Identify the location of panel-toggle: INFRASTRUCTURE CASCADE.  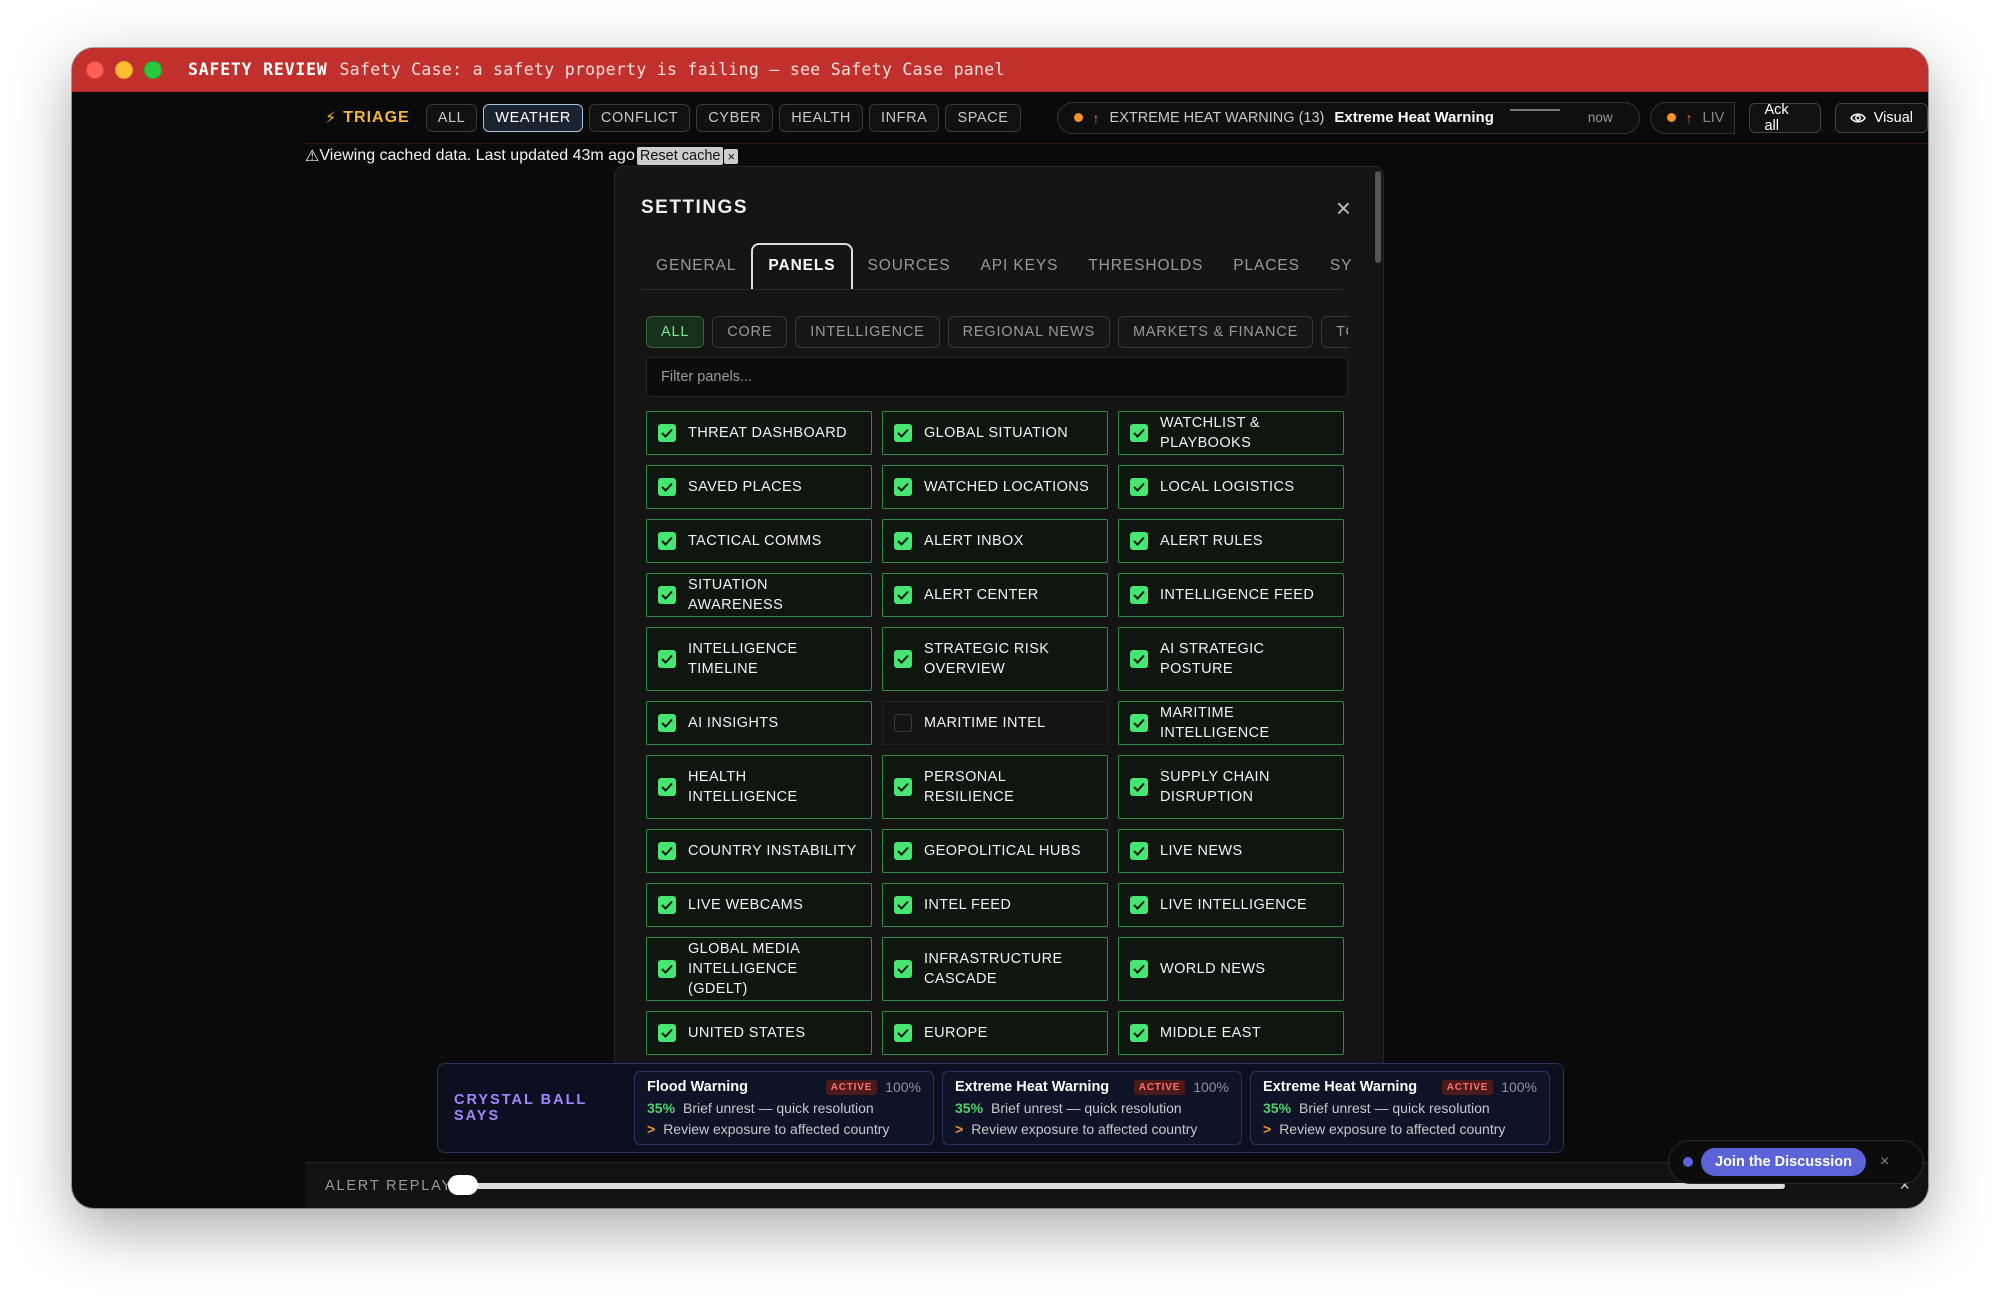
(995, 969).